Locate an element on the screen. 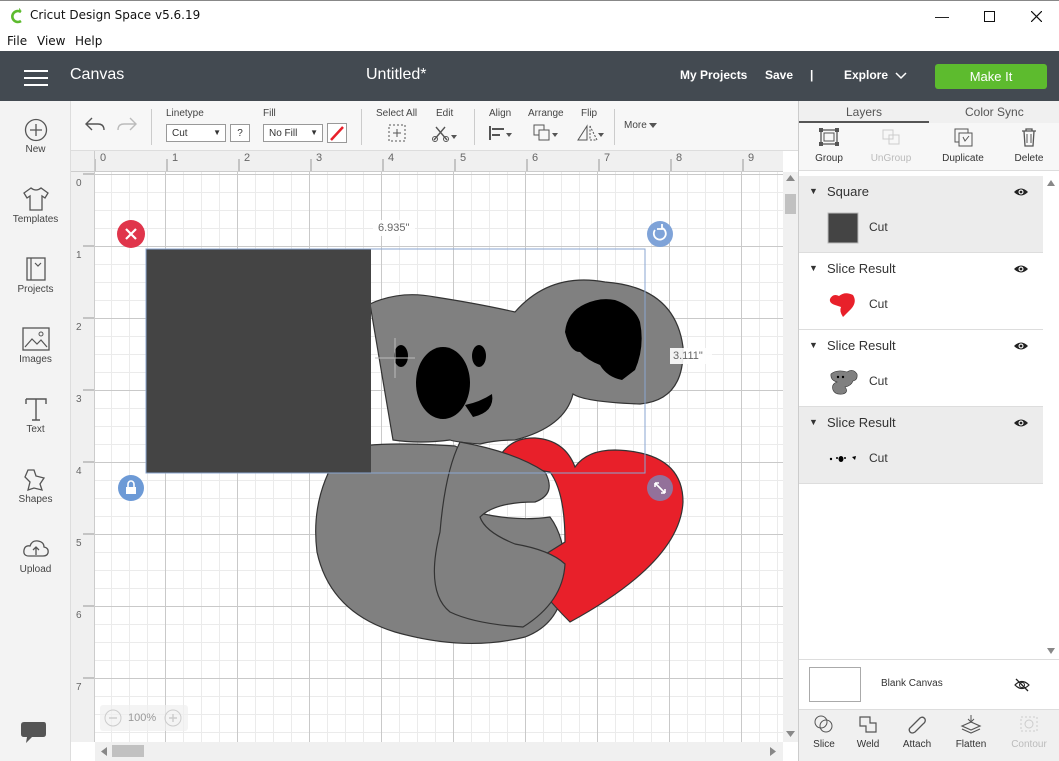 The height and width of the screenshot is (761, 1059). group-icon is located at coordinates (829, 137).